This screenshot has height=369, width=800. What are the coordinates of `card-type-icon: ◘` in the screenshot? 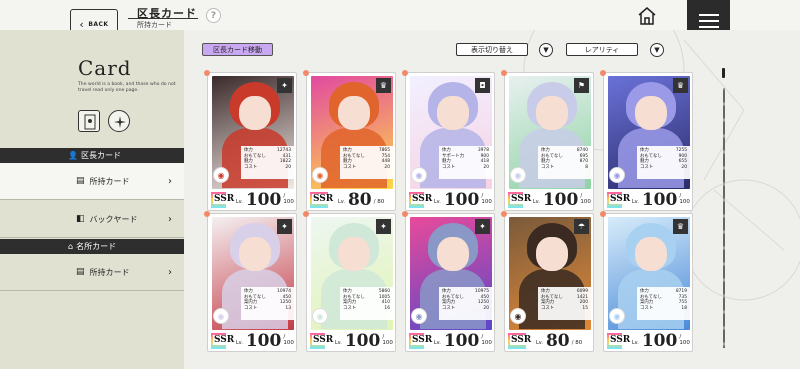 It's located at (482, 85).